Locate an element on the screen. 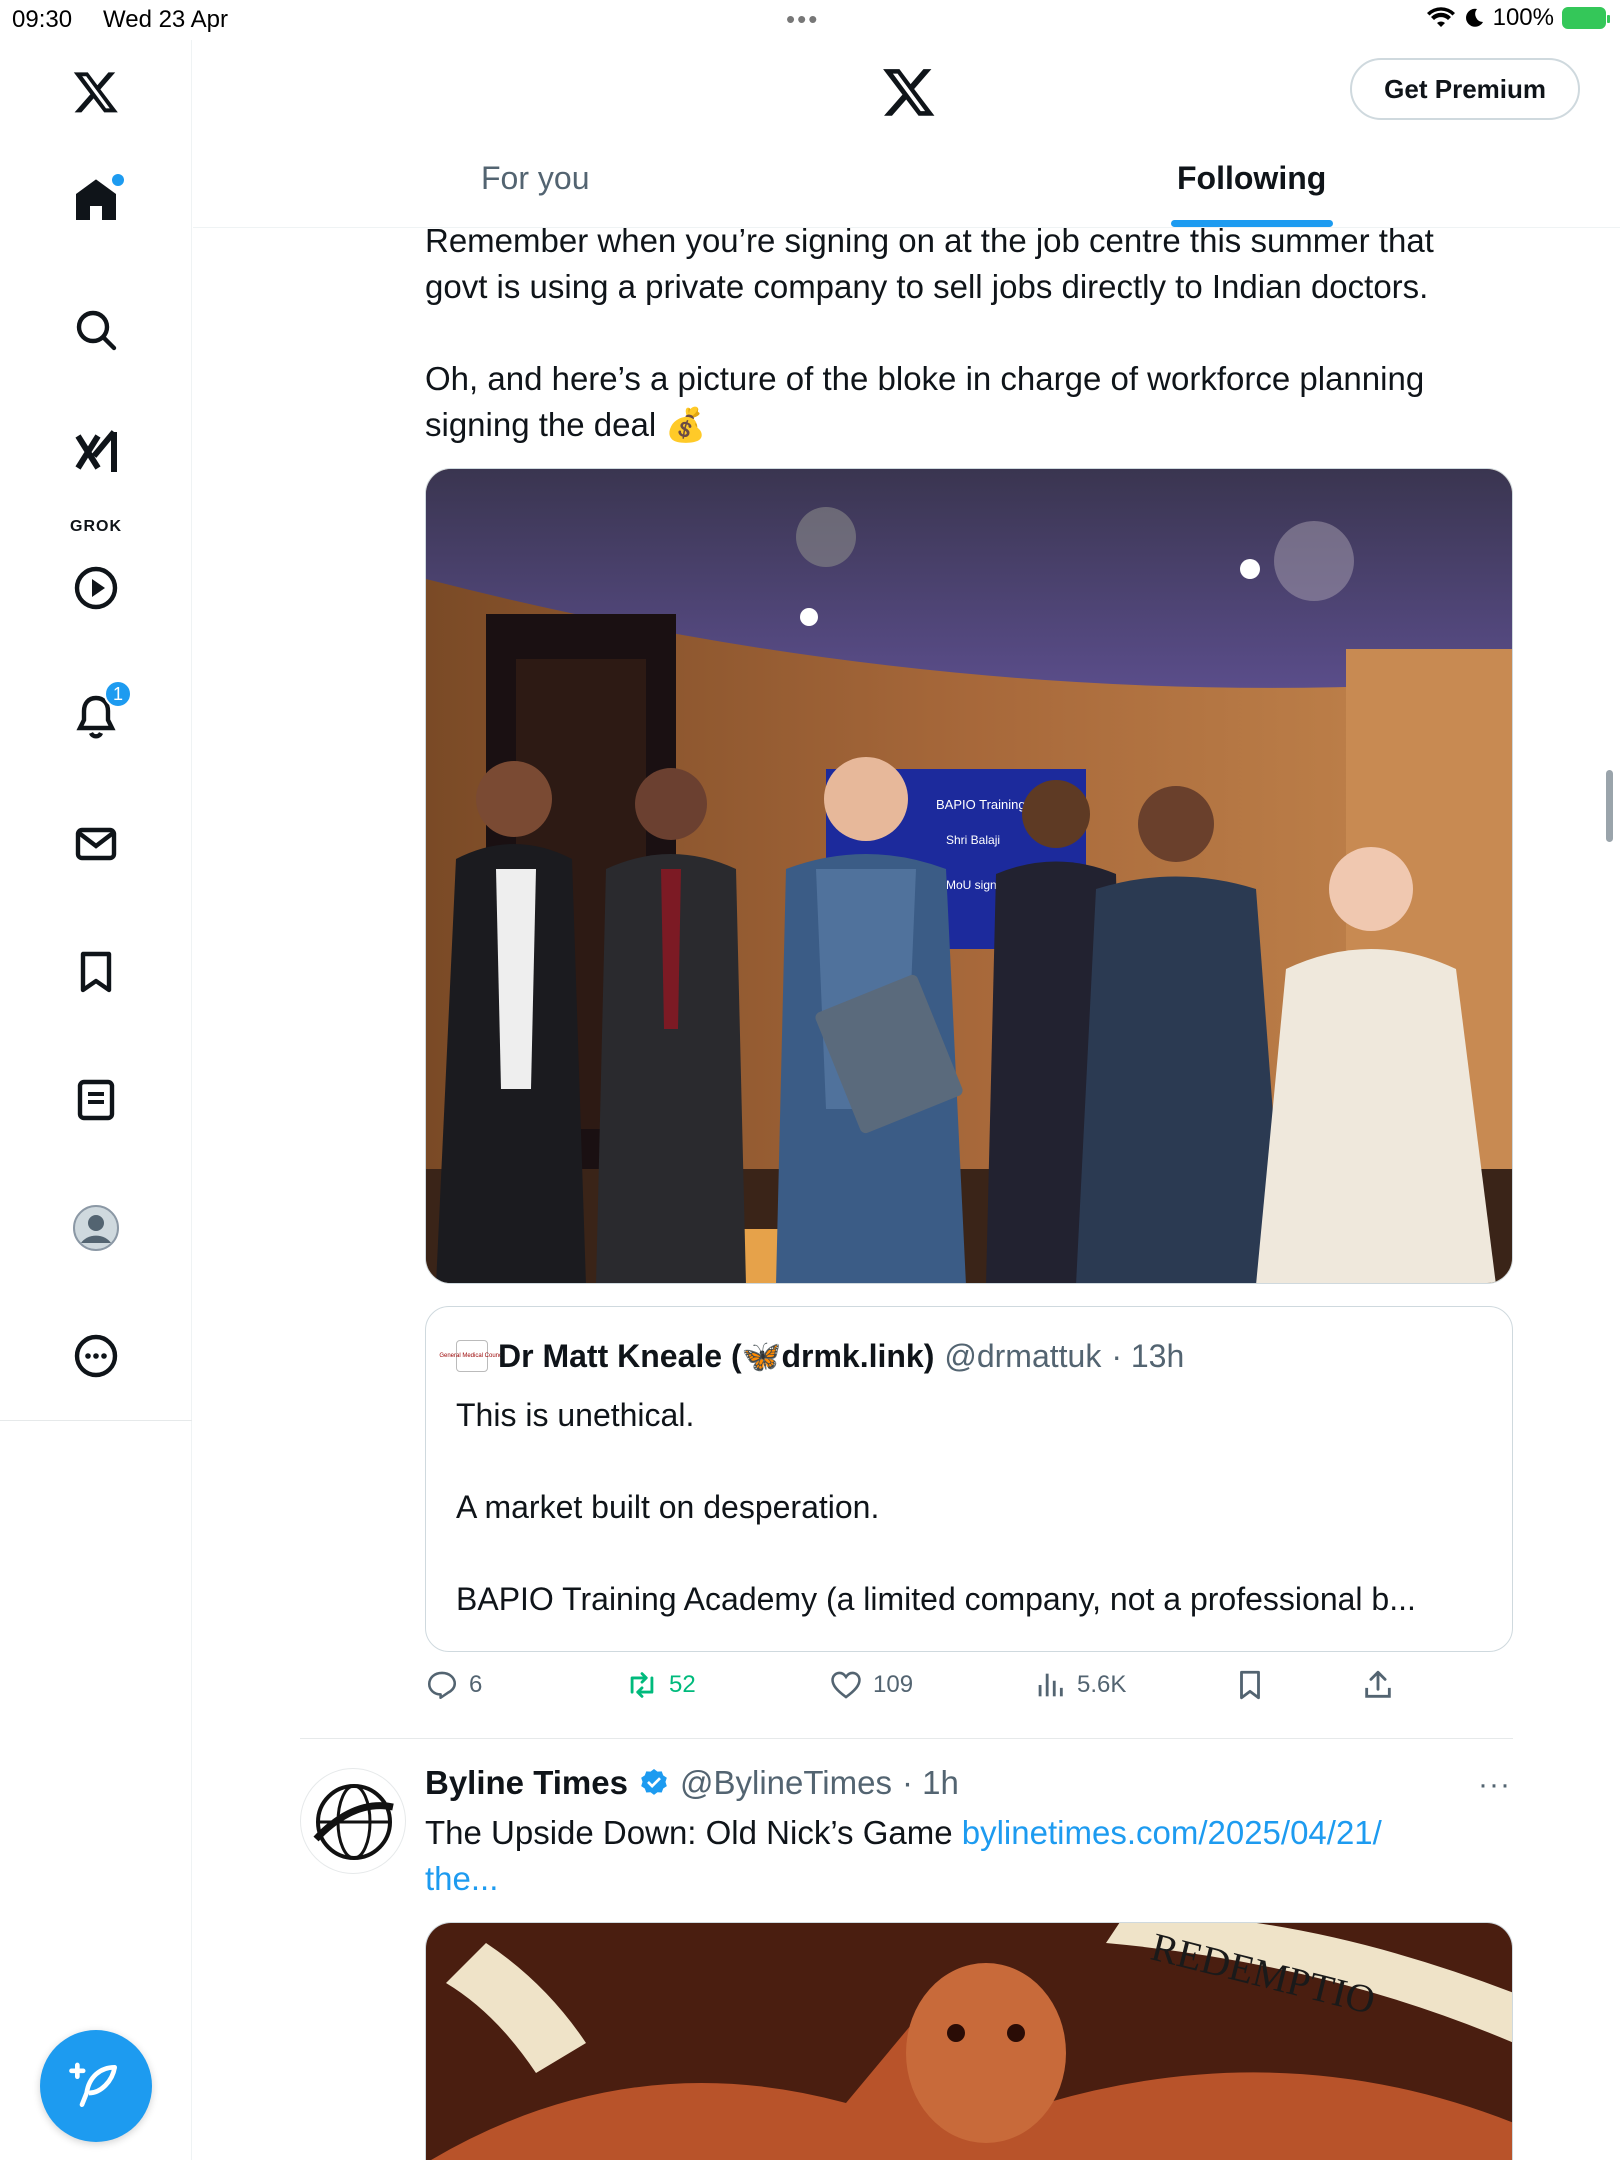 This screenshot has height=2160, width=1620. sidebar-item-profile is located at coordinates (96, 1228).